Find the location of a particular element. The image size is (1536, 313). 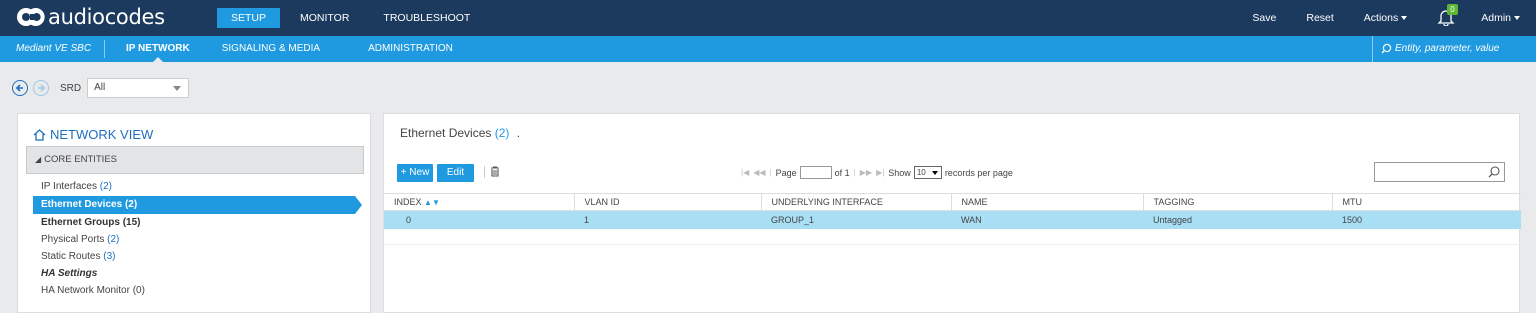

cell-underlying-interface: GROUP_1 is located at coordinates (856, 219).